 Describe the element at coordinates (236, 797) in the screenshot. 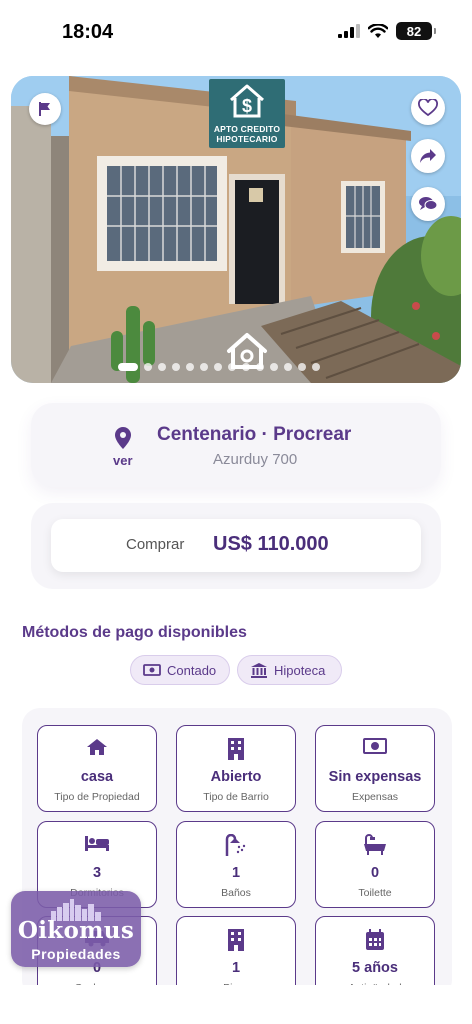

I see `feature-label: Tipo de Barrio` at that location.